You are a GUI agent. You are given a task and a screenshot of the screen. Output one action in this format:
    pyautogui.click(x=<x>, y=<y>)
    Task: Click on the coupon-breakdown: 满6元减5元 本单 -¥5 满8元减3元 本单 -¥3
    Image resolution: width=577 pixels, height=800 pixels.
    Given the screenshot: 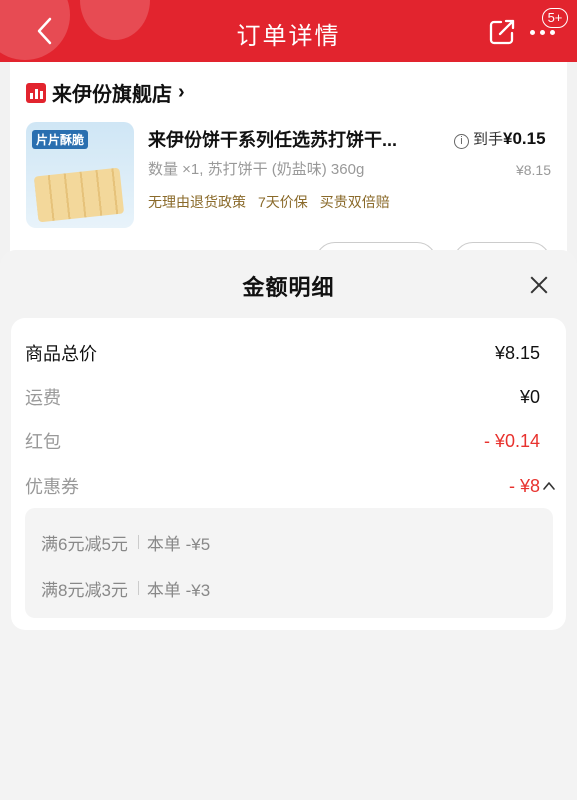 What is the action you would take?
    pyautogui.click(x=289, y=563)
    